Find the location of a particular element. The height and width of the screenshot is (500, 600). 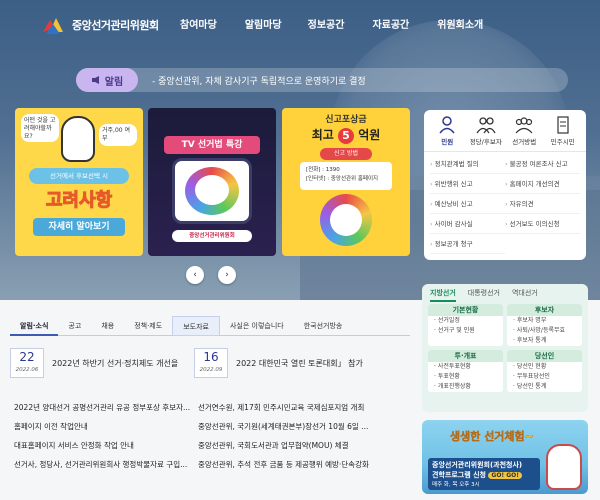

tab-democratic-citizen: 민주시민 is located at coordinates (563, 133).